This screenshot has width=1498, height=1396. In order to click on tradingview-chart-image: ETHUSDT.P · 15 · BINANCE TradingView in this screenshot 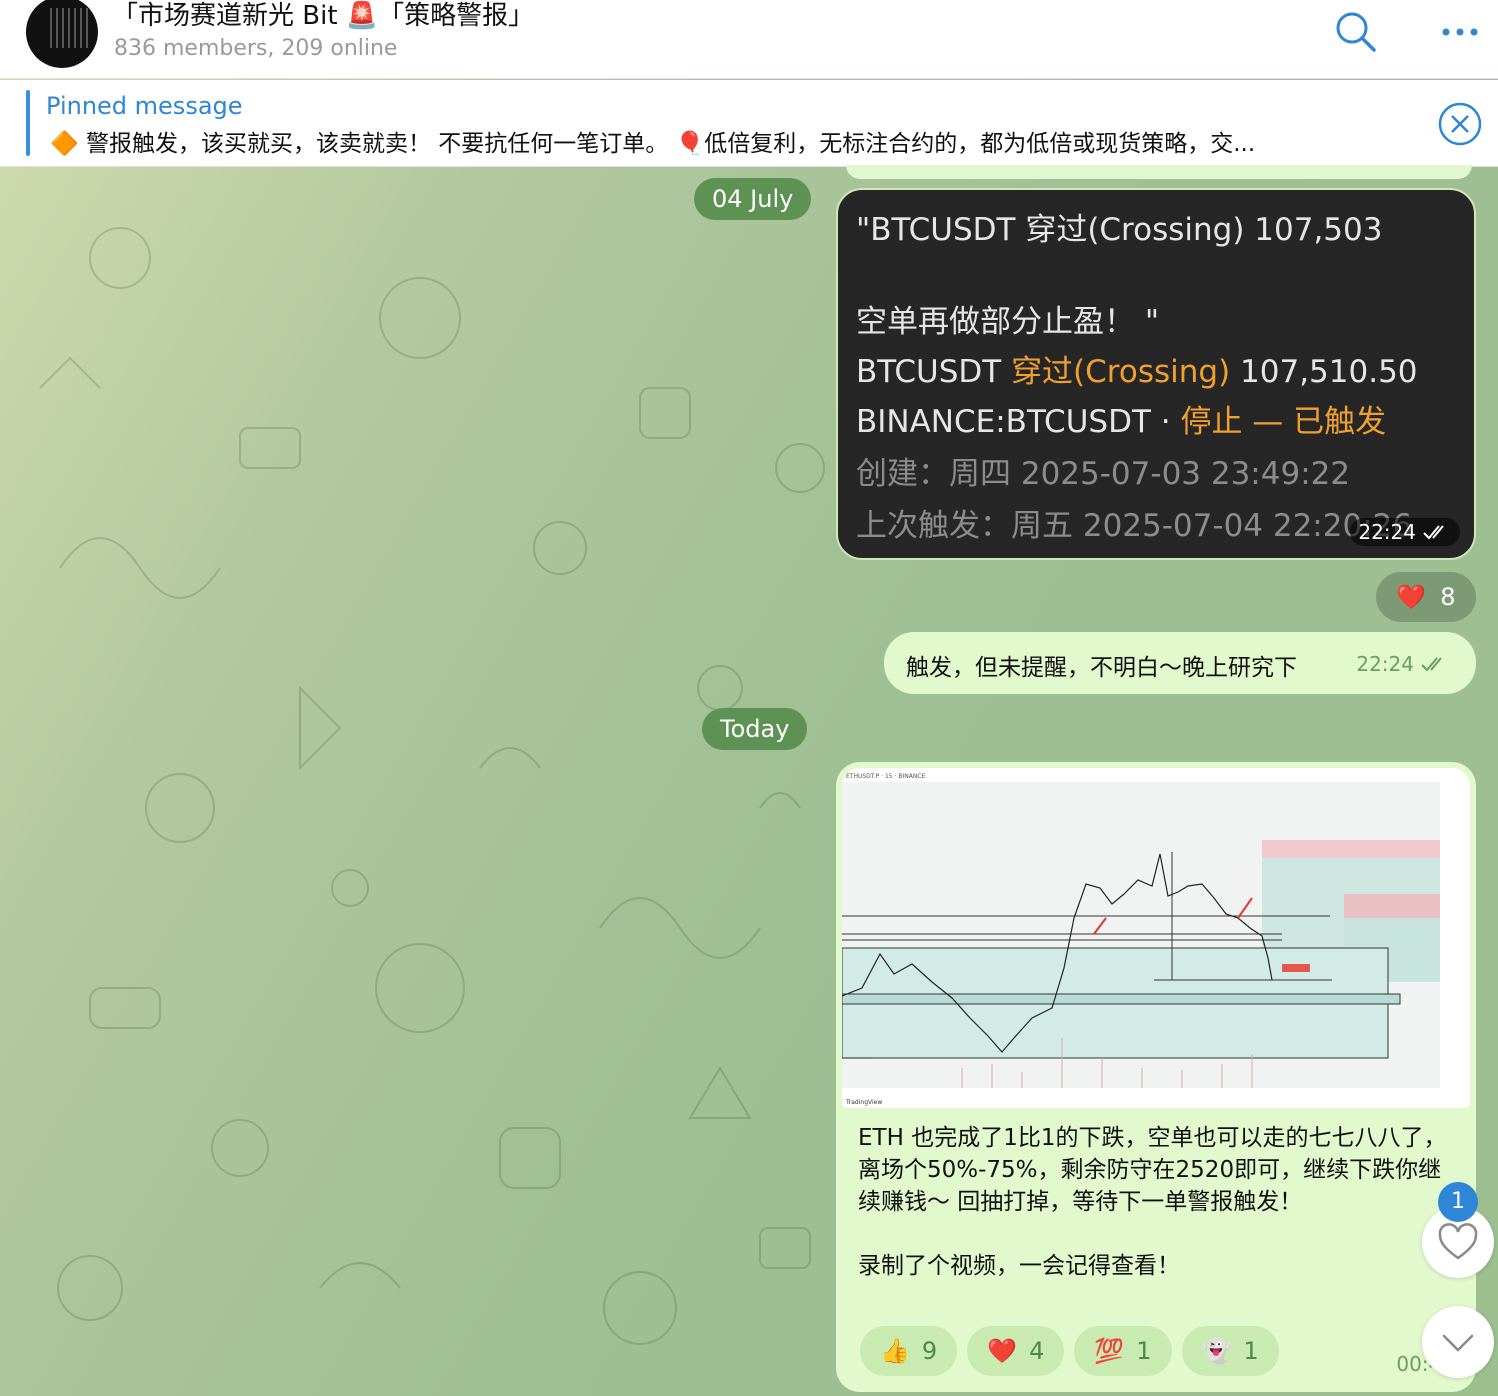, I will do `click(1156, 938)`.